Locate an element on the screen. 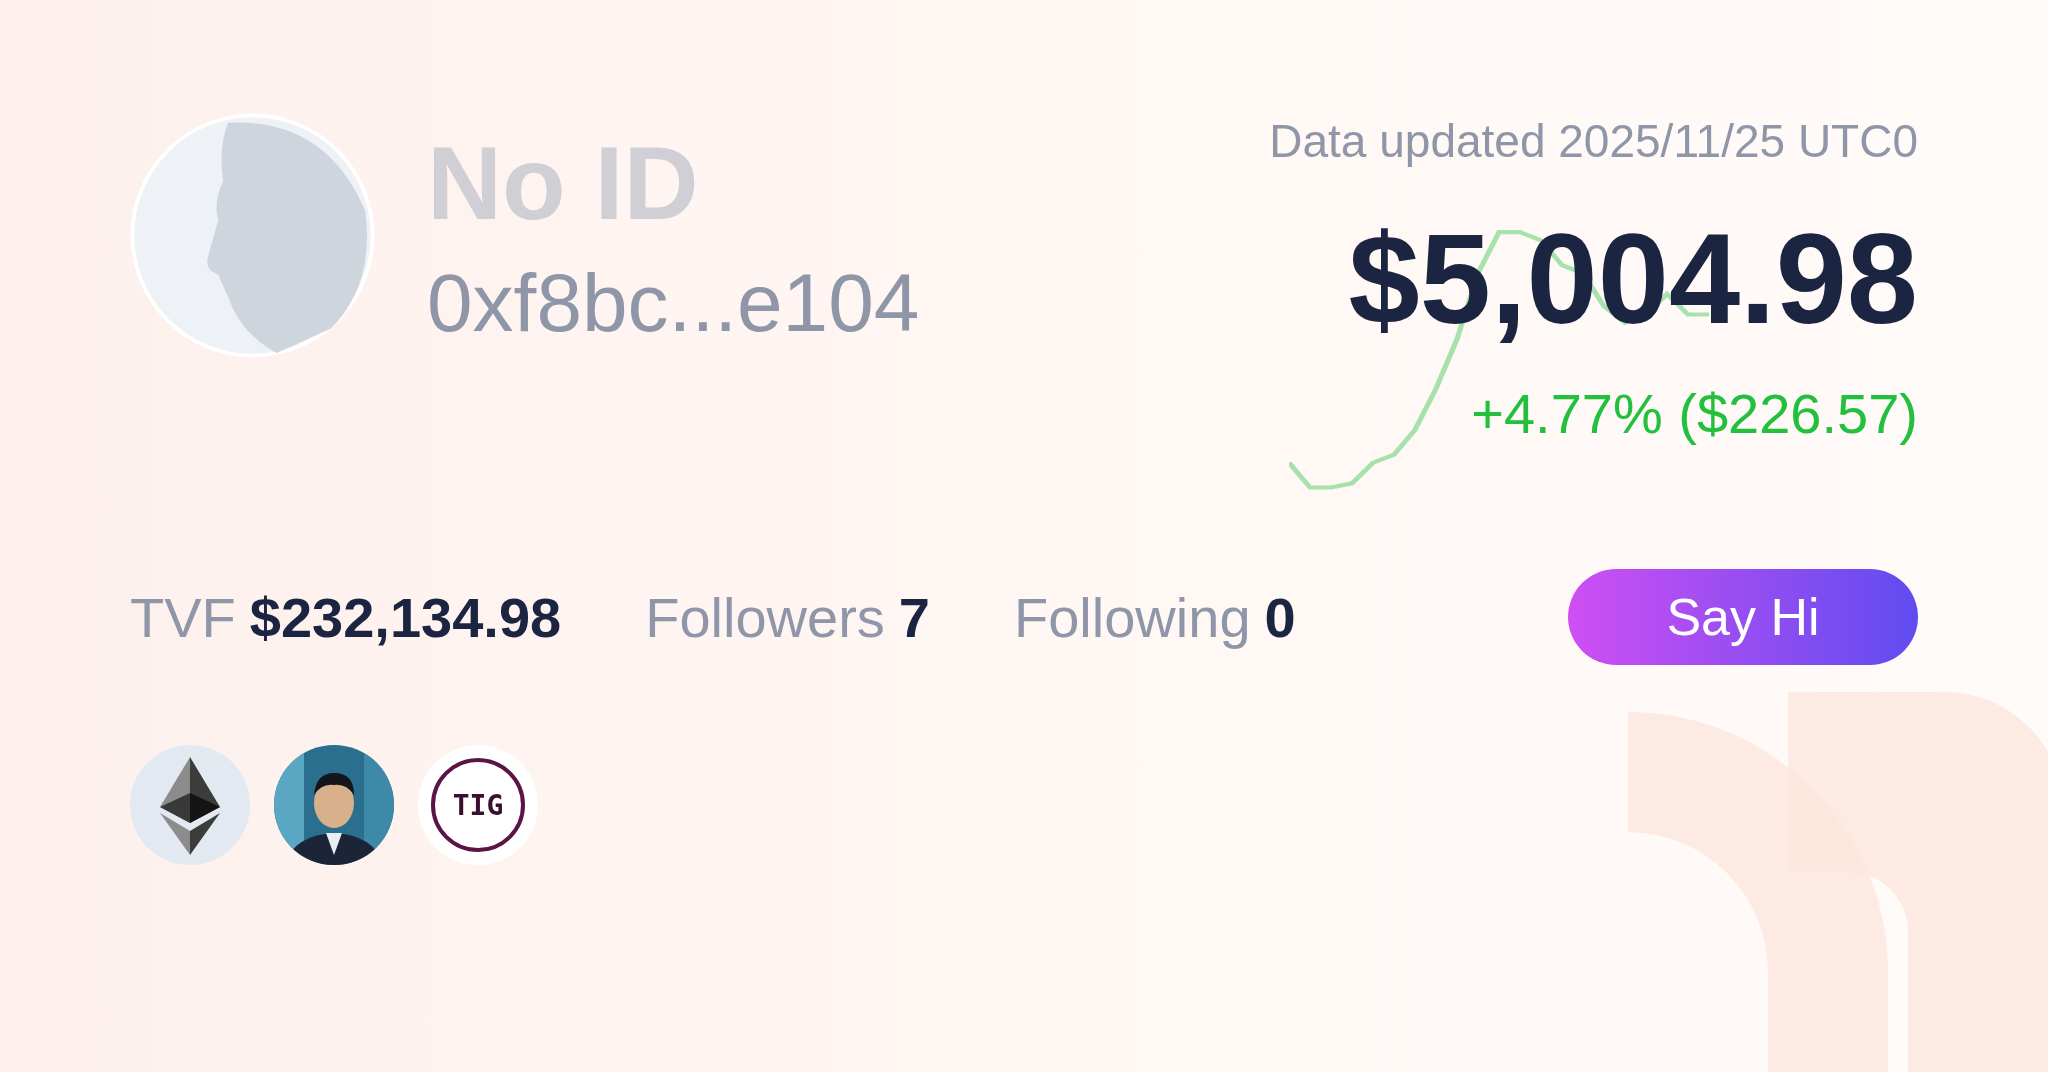 The image size is (2048, 1072). stat-value: $232,134.98 is located at coordinates (405, 617).